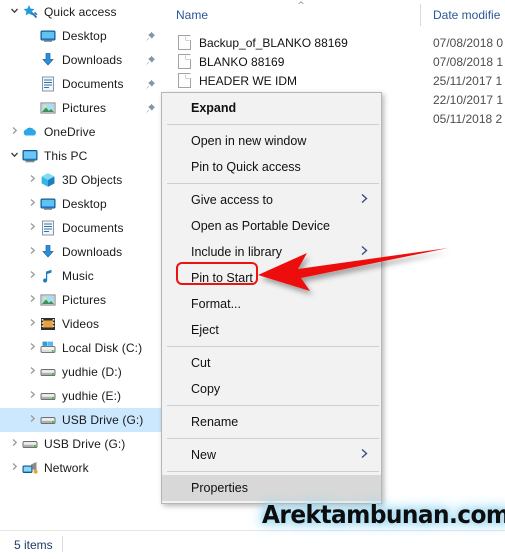  I want to click on onedrive-cloud-icon, so click(30, 132).